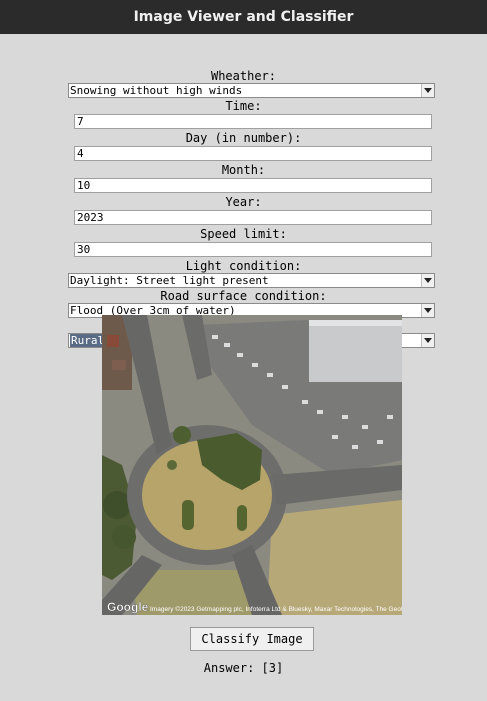 The height and width of the screenshot is (701, 487). I want to click on light-condition-select: Daylight: Street light present, so click(251, 280).